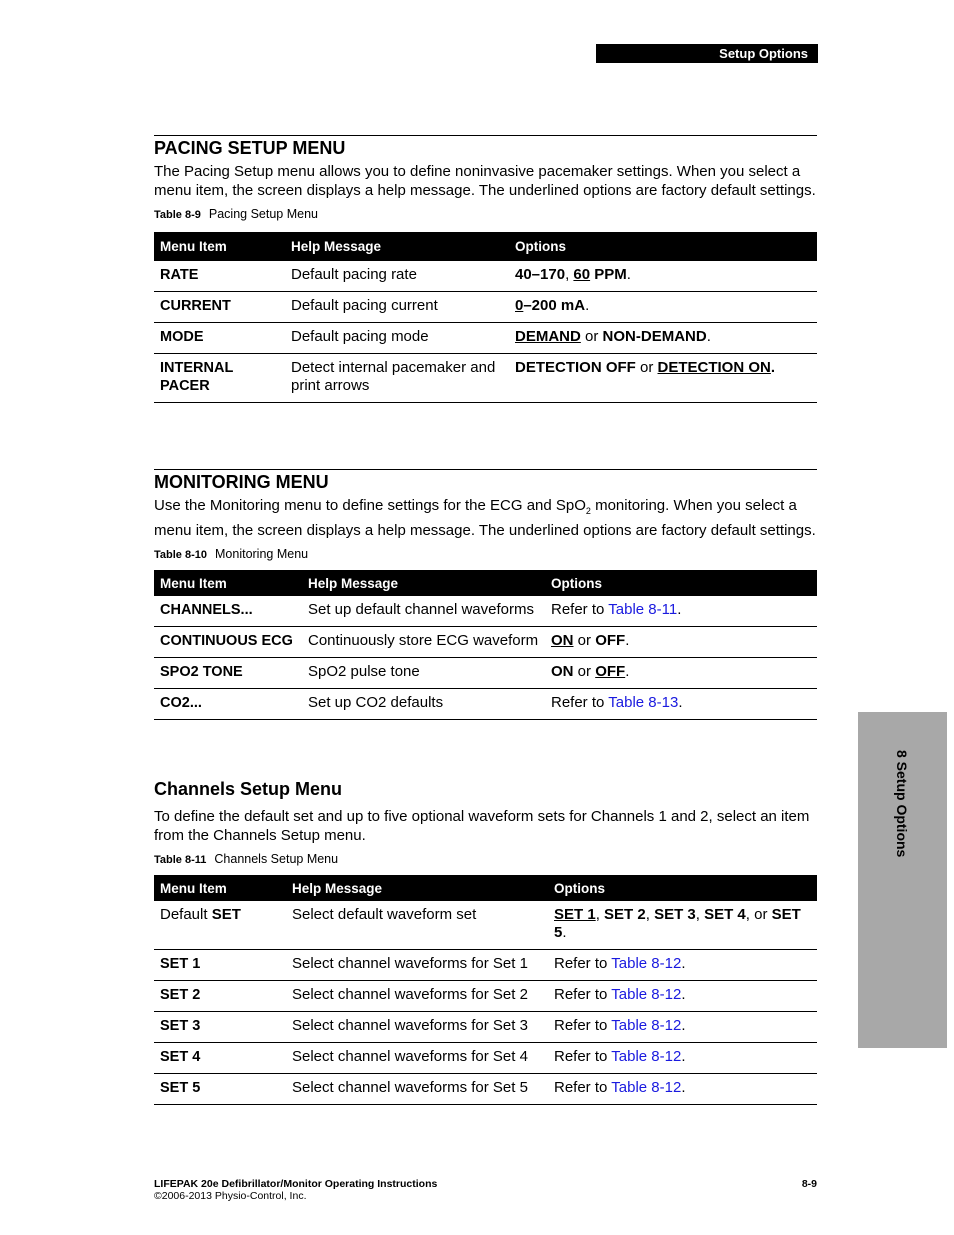 The height and width of the screenshot is (1235, 954). Describe the element at coordinates (675, 914) in the screenshot. I see `option-text: SET 3` at that location.